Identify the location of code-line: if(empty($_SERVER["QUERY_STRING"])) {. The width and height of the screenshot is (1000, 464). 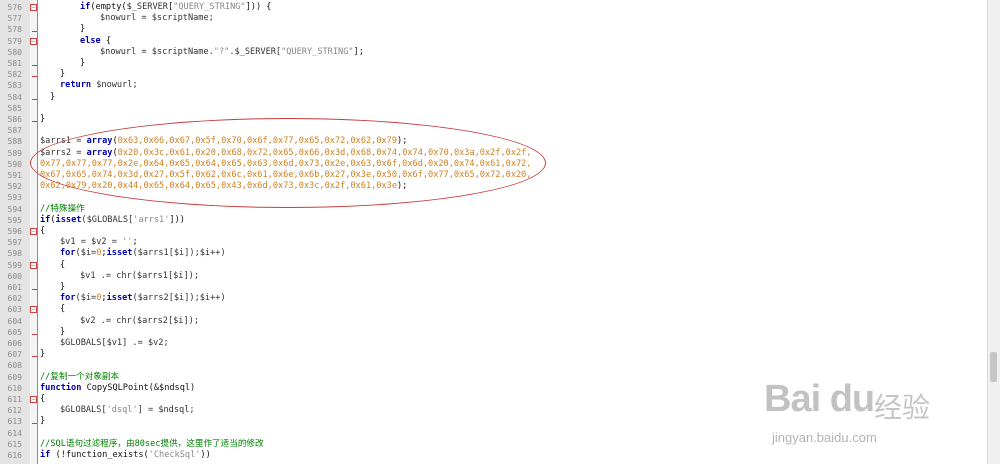
(175, 7).